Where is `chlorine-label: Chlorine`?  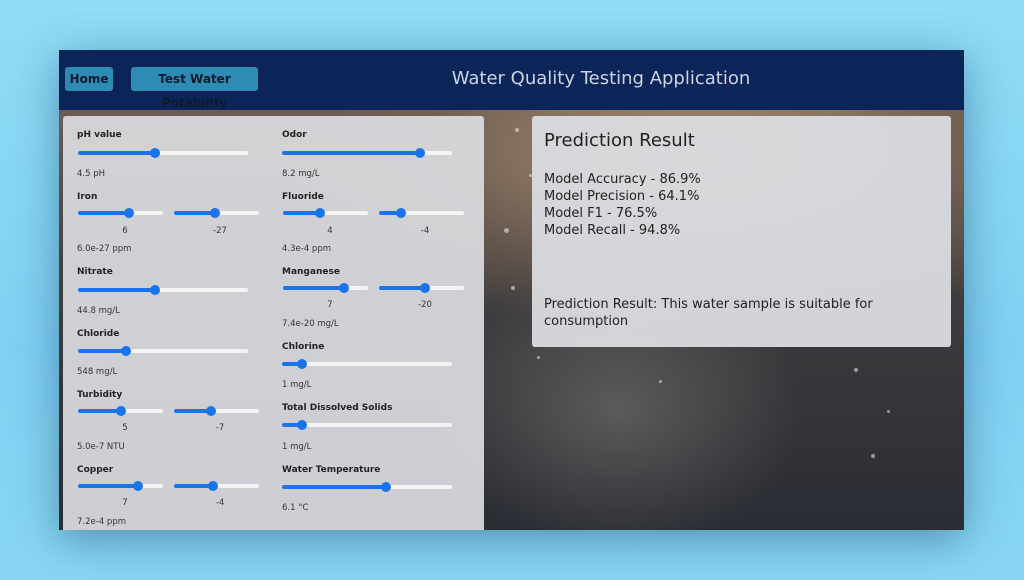
chlorine-label: Chlorine is located at coordinates (303, 347).